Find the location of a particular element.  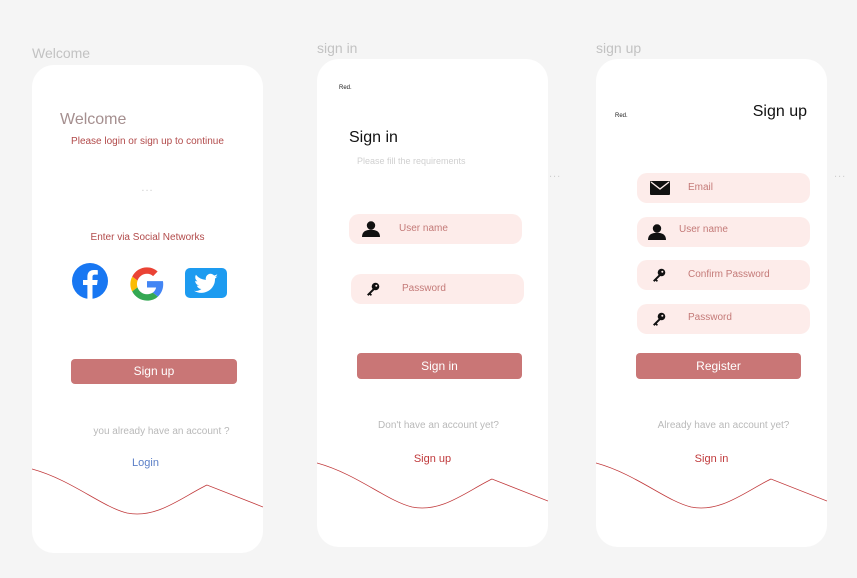

confirm-password-field: Confirm Password is located at coordinates (723, 275).